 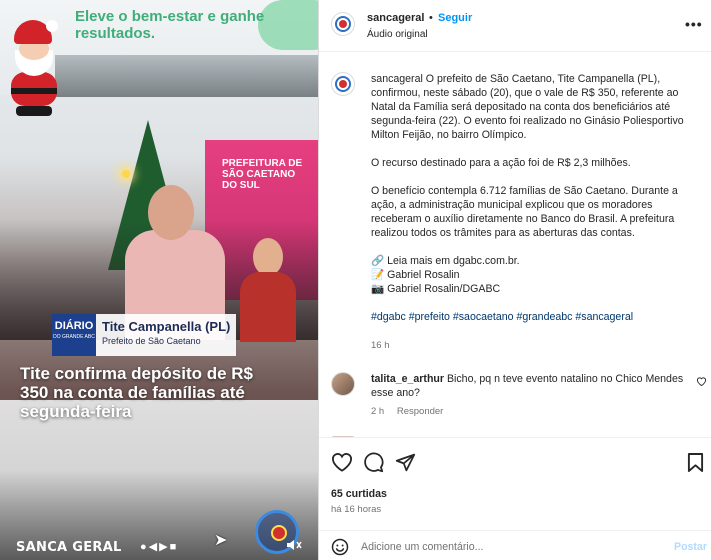 What do you see at coordinates (436, 289) in the screenshot?
I see `caption-credit-photo: 📷 Gabriel Rosalin/DGABC` at bounding box center [436, 289].